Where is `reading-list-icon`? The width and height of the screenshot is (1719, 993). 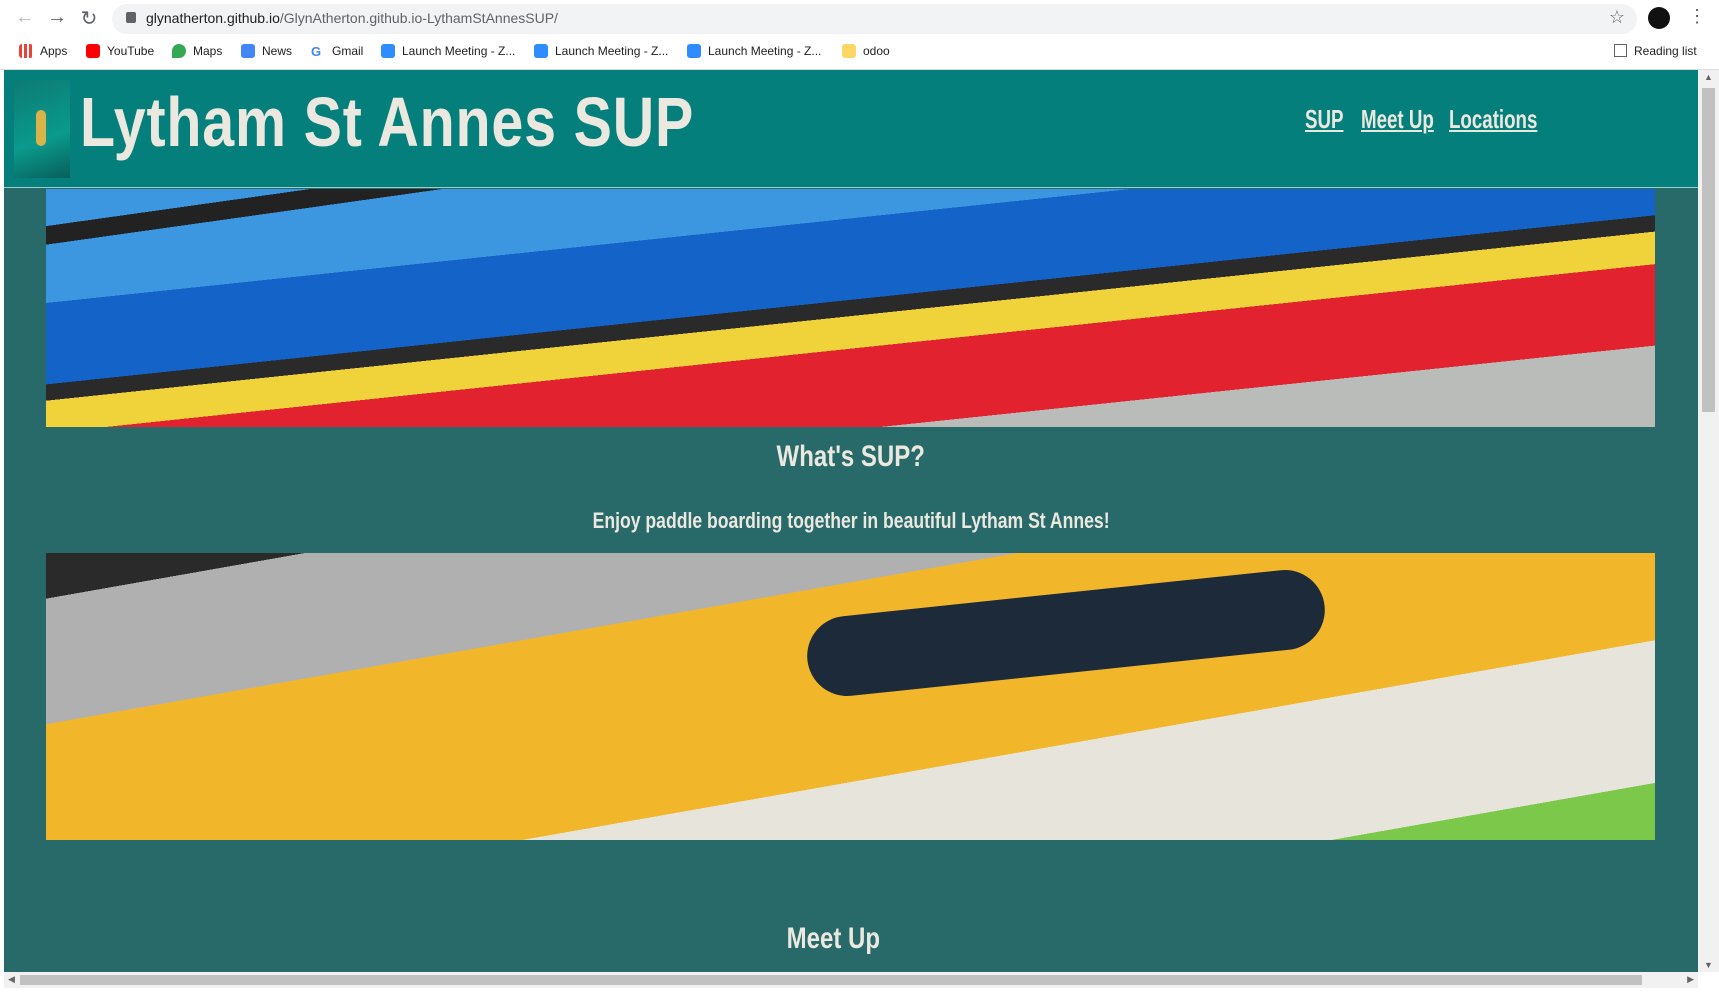 reading-list-icon is located at coordinates (1620, 50).